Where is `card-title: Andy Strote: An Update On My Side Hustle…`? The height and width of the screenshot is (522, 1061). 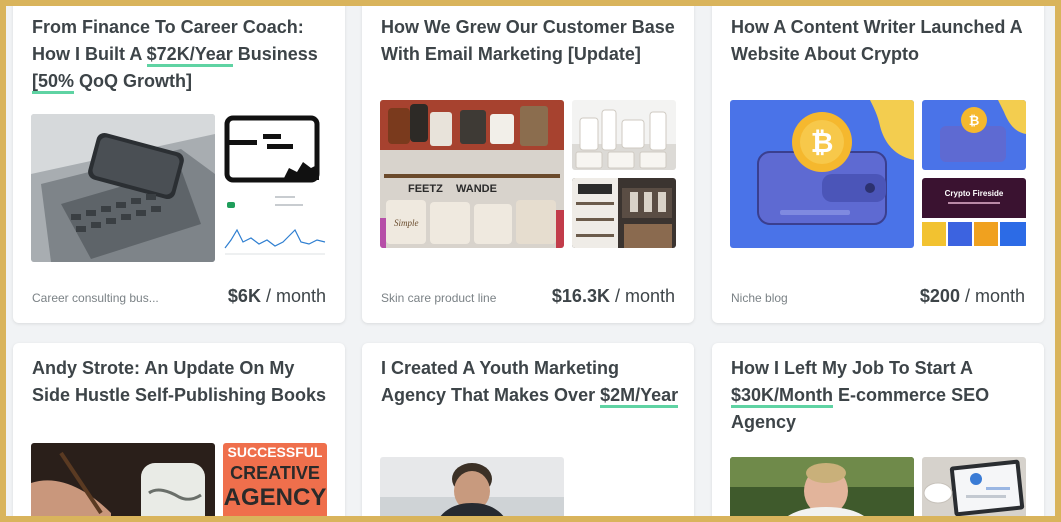
card-title: Andy Strote: An Update On My Side Hustle… is located at coordinates (182, 382).